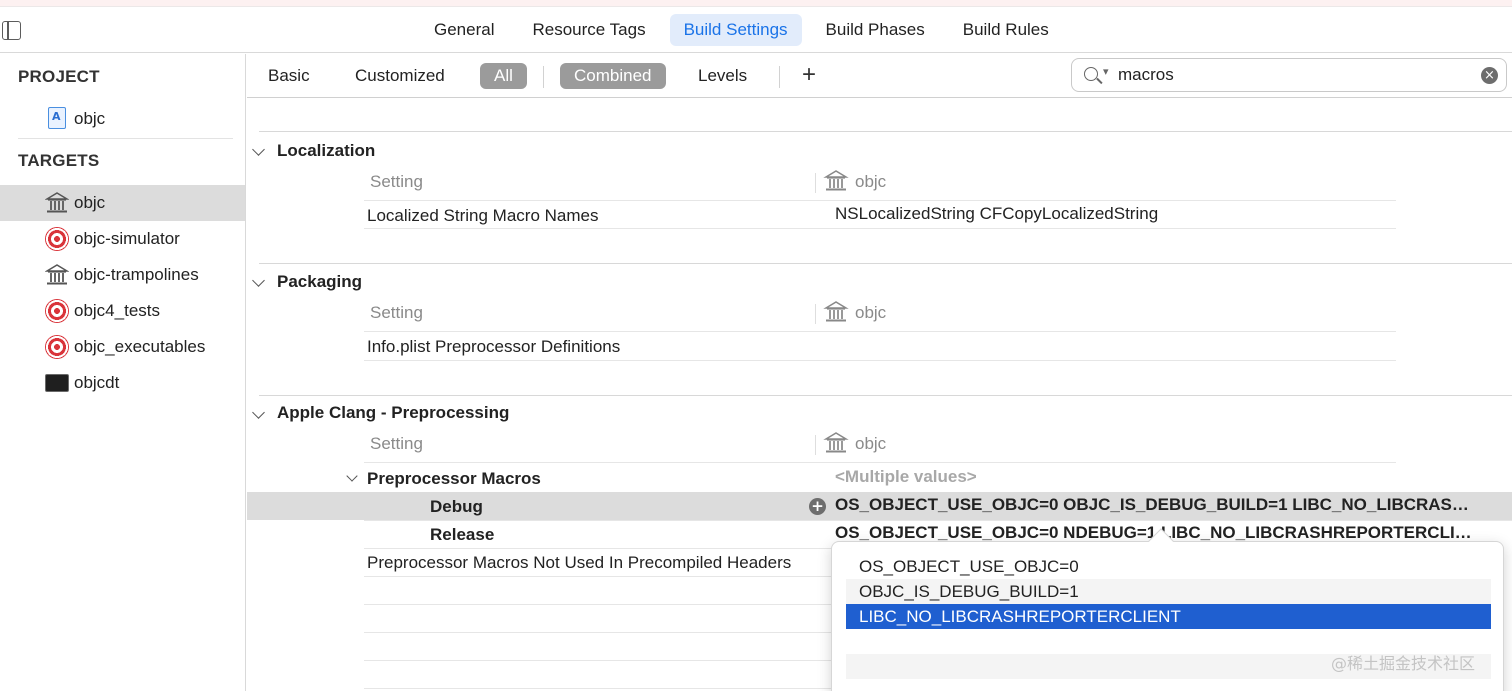 This screenshot has width=1512, height=691. What do you see at coordinates (57, 383) in the screenshot?
I see `terminal-icon` at bounding box center [57, 383].